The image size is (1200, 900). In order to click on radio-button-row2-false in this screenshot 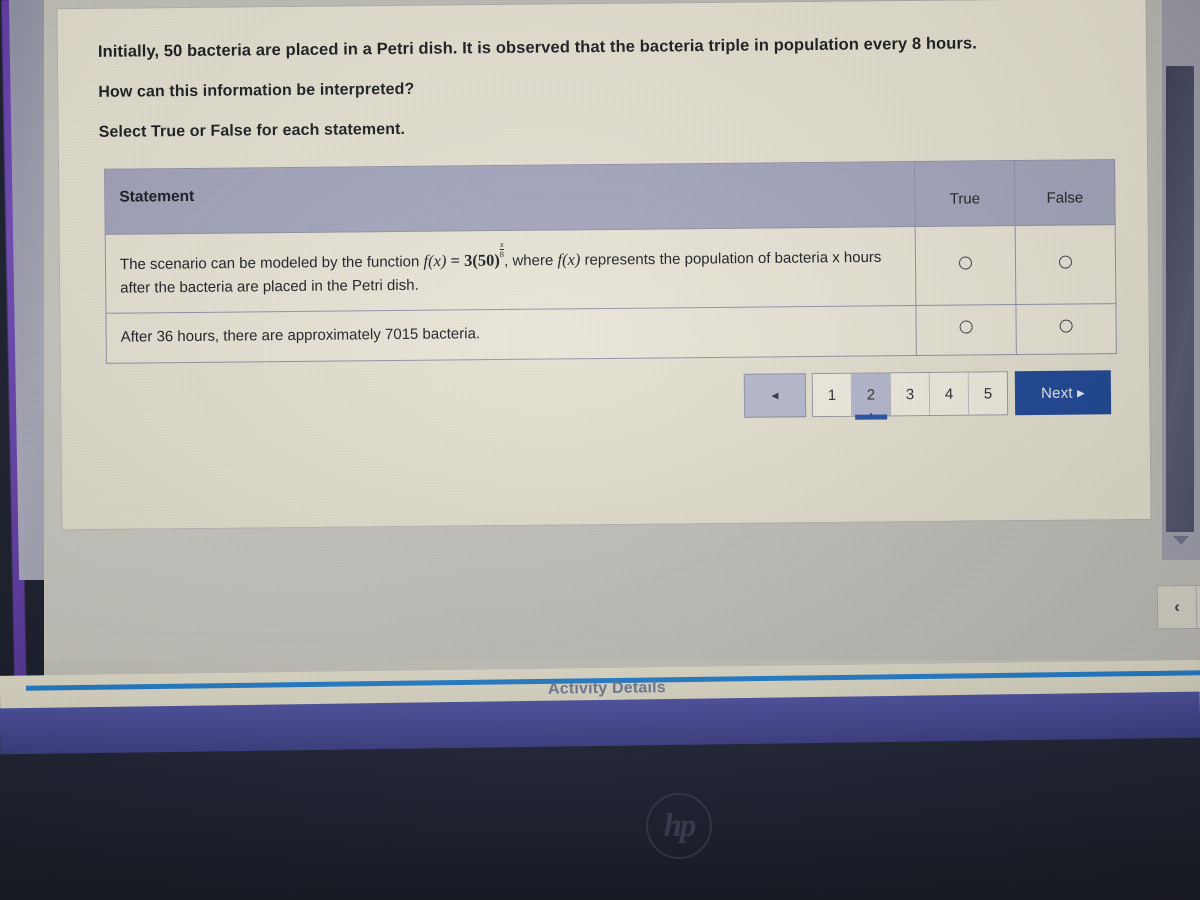, I will do `click(1066, 326)`.